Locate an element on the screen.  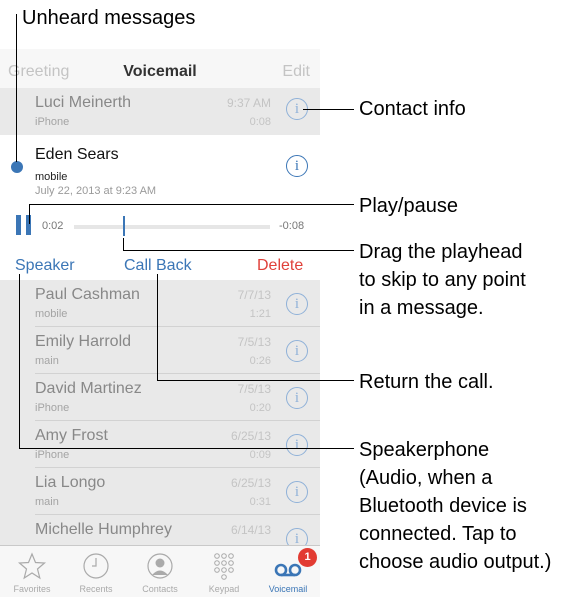
caller-name: Lia Longo is located at coordinates (70, 482).